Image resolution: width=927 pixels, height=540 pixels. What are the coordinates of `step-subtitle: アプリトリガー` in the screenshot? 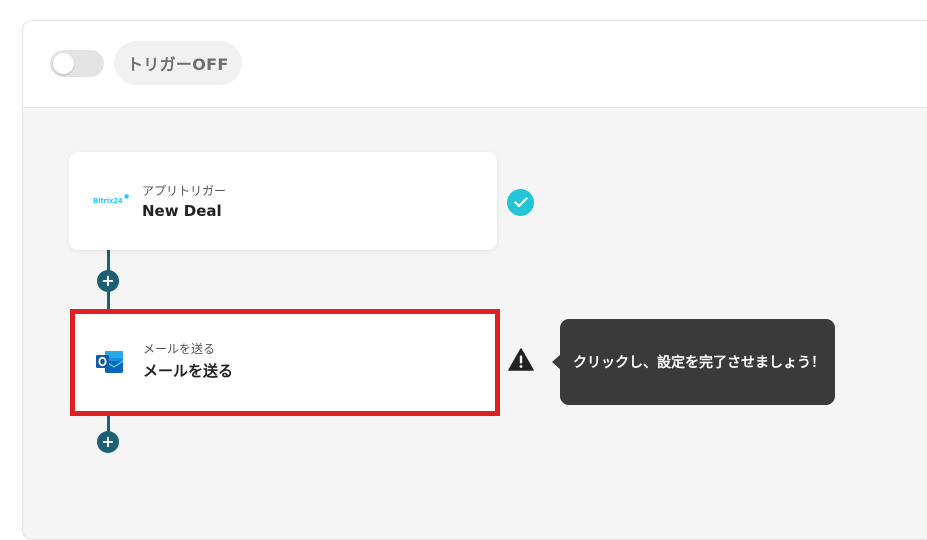 It's located at (184, 191).